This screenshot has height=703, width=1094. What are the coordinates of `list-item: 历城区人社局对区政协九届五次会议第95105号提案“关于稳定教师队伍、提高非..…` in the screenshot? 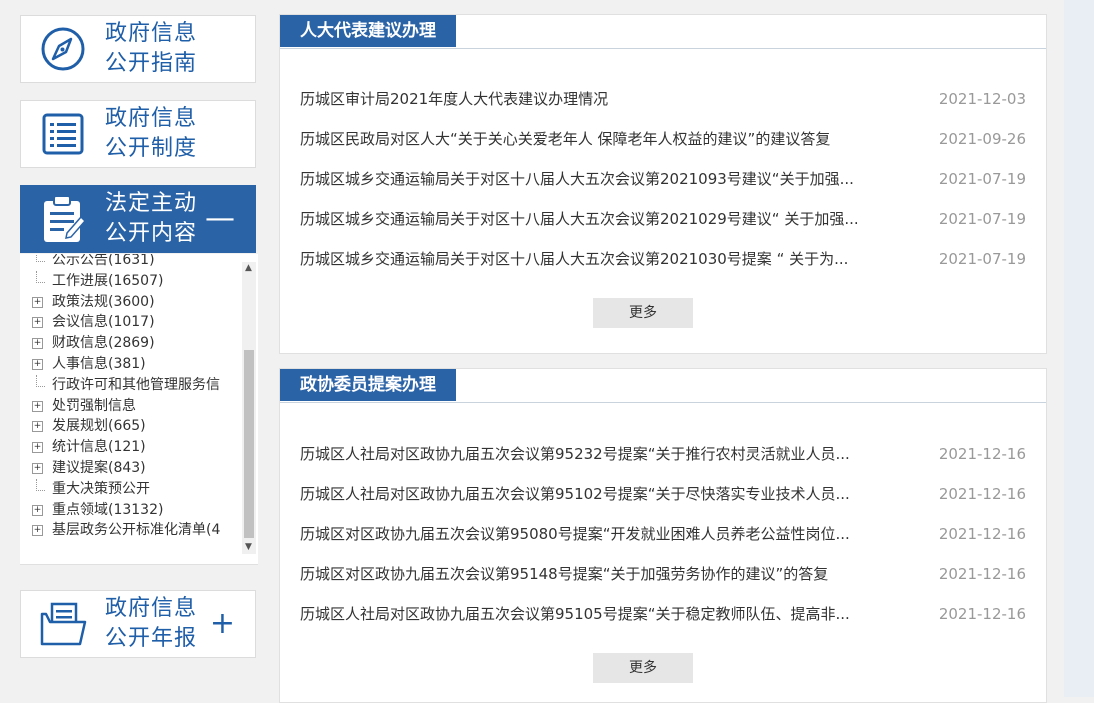 It's located at (663, 614).